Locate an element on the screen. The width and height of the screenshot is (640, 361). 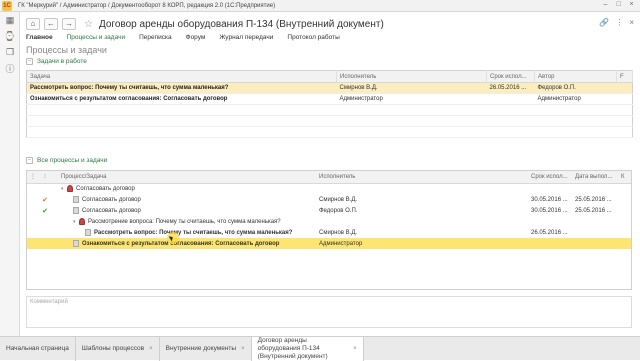
tab-main: Главное is located at coordinates (39, 37).